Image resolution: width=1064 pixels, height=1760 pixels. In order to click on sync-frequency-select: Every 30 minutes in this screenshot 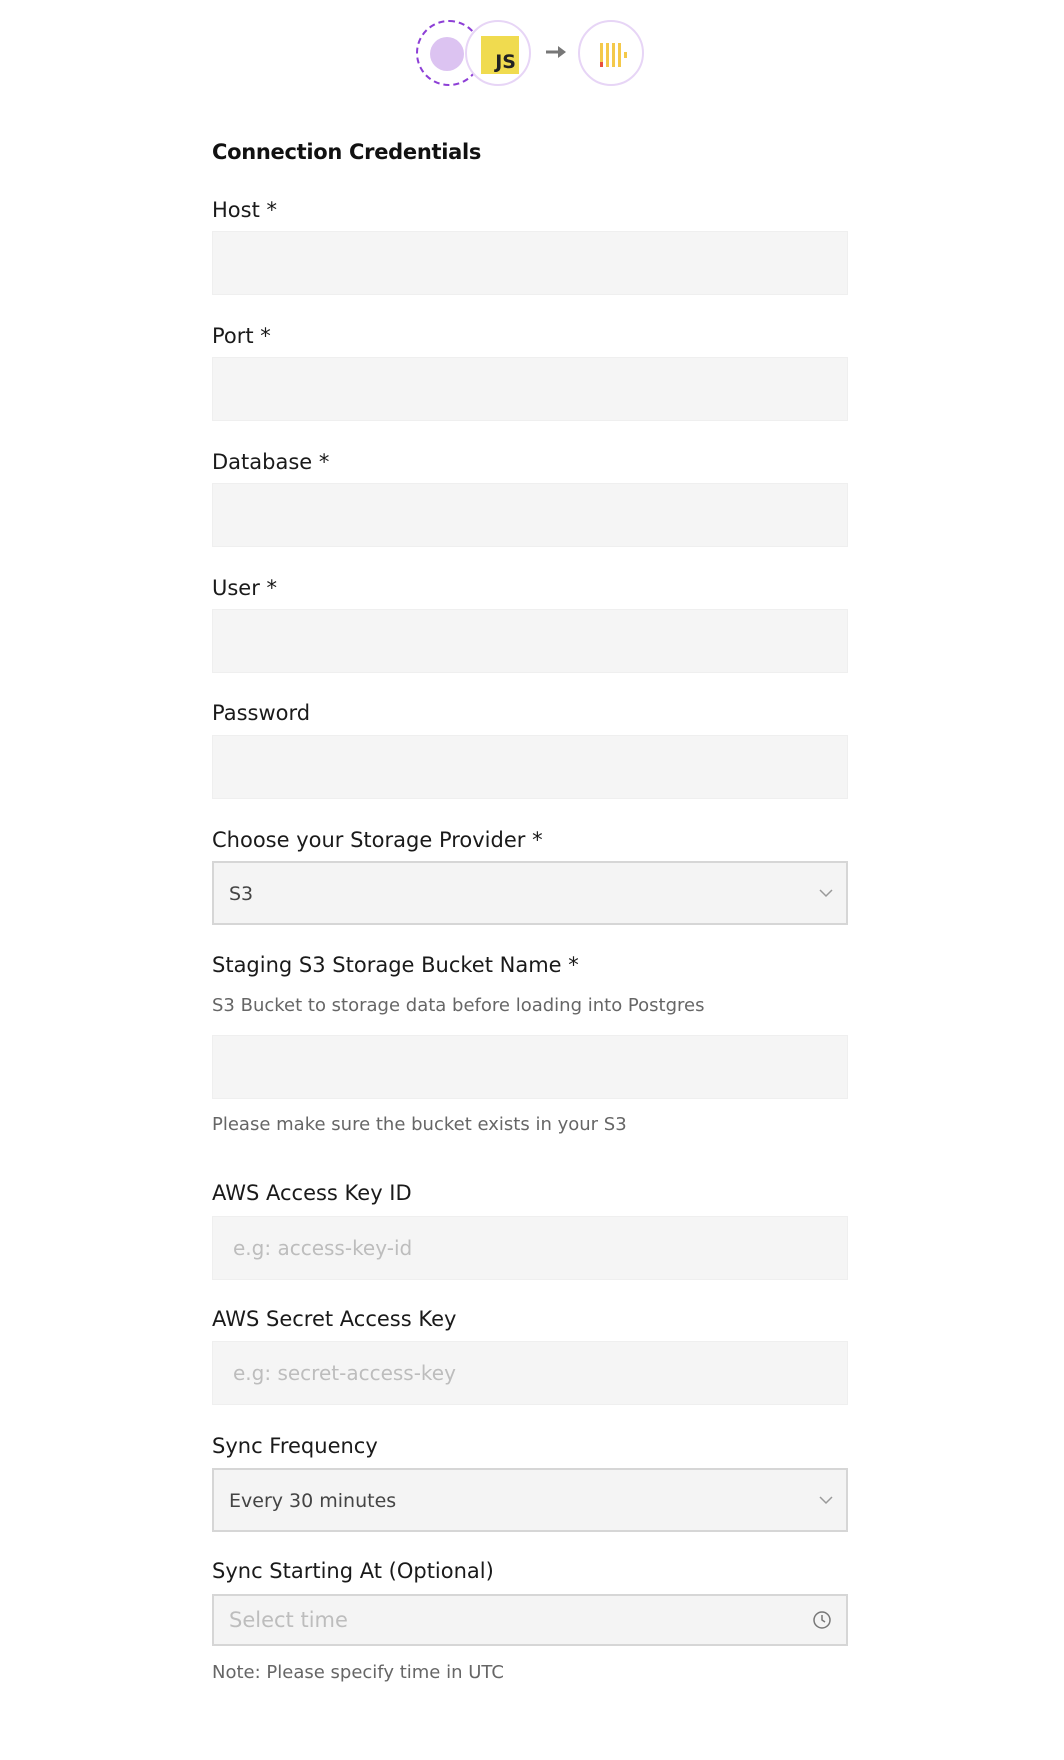, I will do `click(530, 1500)`.